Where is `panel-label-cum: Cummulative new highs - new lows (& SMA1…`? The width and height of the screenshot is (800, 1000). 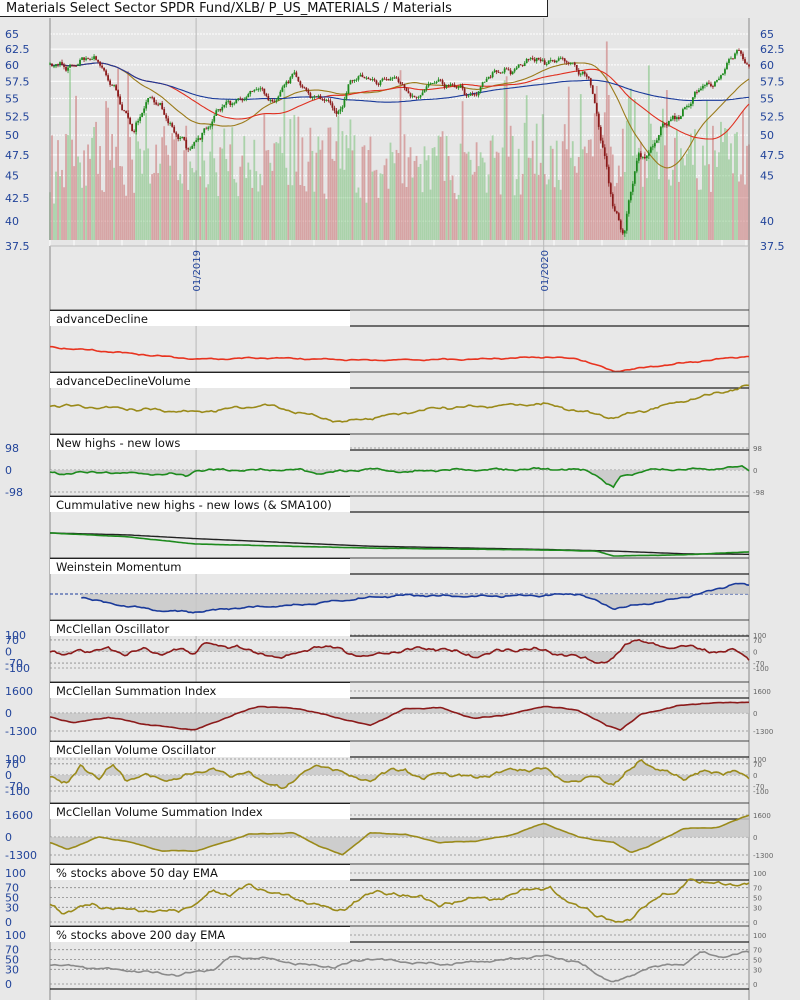 panel-label-cum: Cummulative new highs - new lows (& SMA1… is located at coordinates (200, 504).